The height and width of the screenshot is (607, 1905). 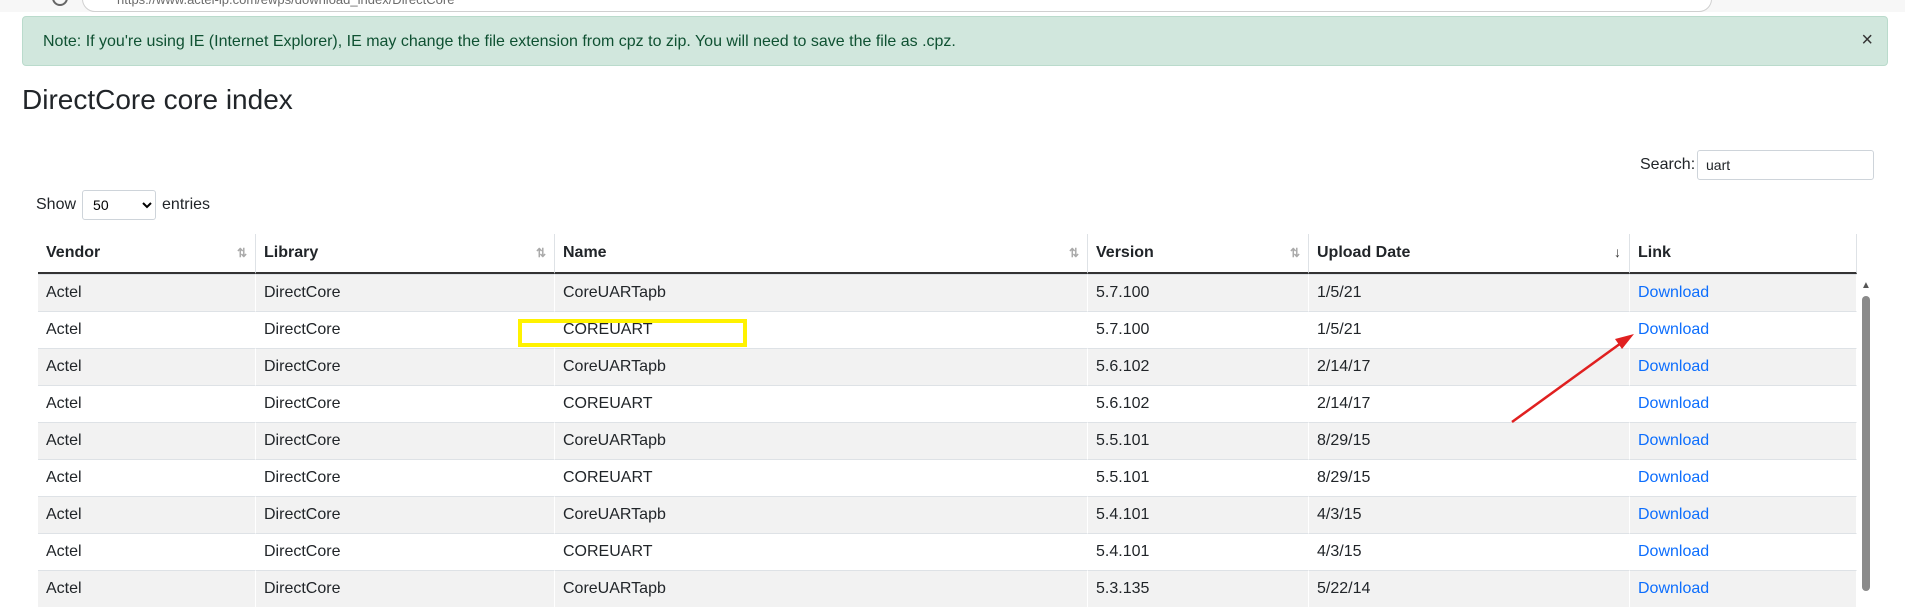 What do you see at coordinates (56, 204) in the screenshot?
I see `show-label: Show` at bounding box center [56, 204].